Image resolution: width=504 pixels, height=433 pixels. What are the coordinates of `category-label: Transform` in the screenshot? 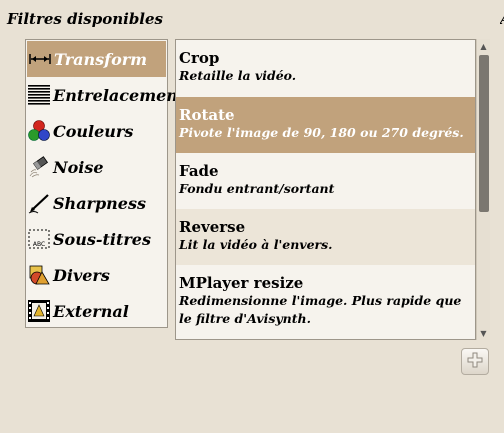 It's located at (101, 59).